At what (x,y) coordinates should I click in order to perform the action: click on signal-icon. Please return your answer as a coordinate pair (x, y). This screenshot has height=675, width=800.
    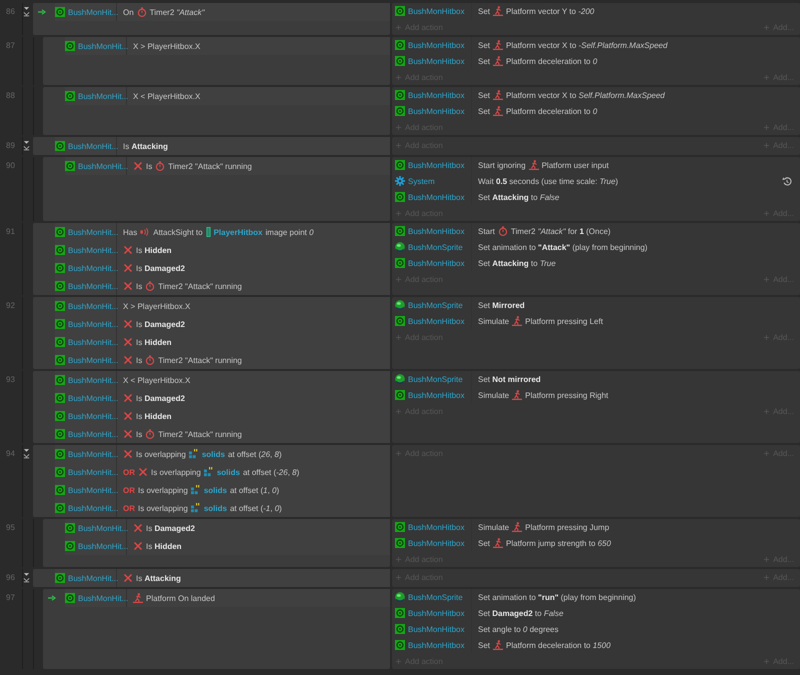
    Looking at the image, I should click on (145, 232).